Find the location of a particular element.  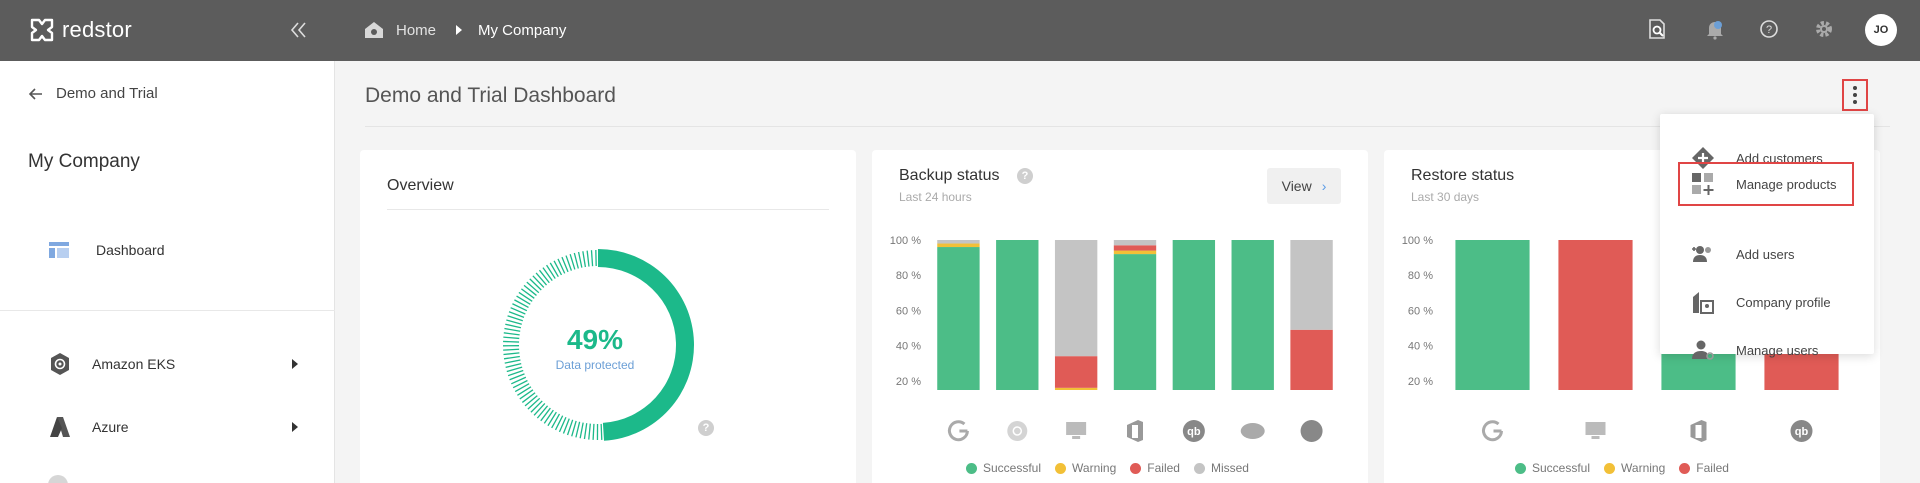

sidebar-item-azure: Azure is located at coordinates (173, 427).